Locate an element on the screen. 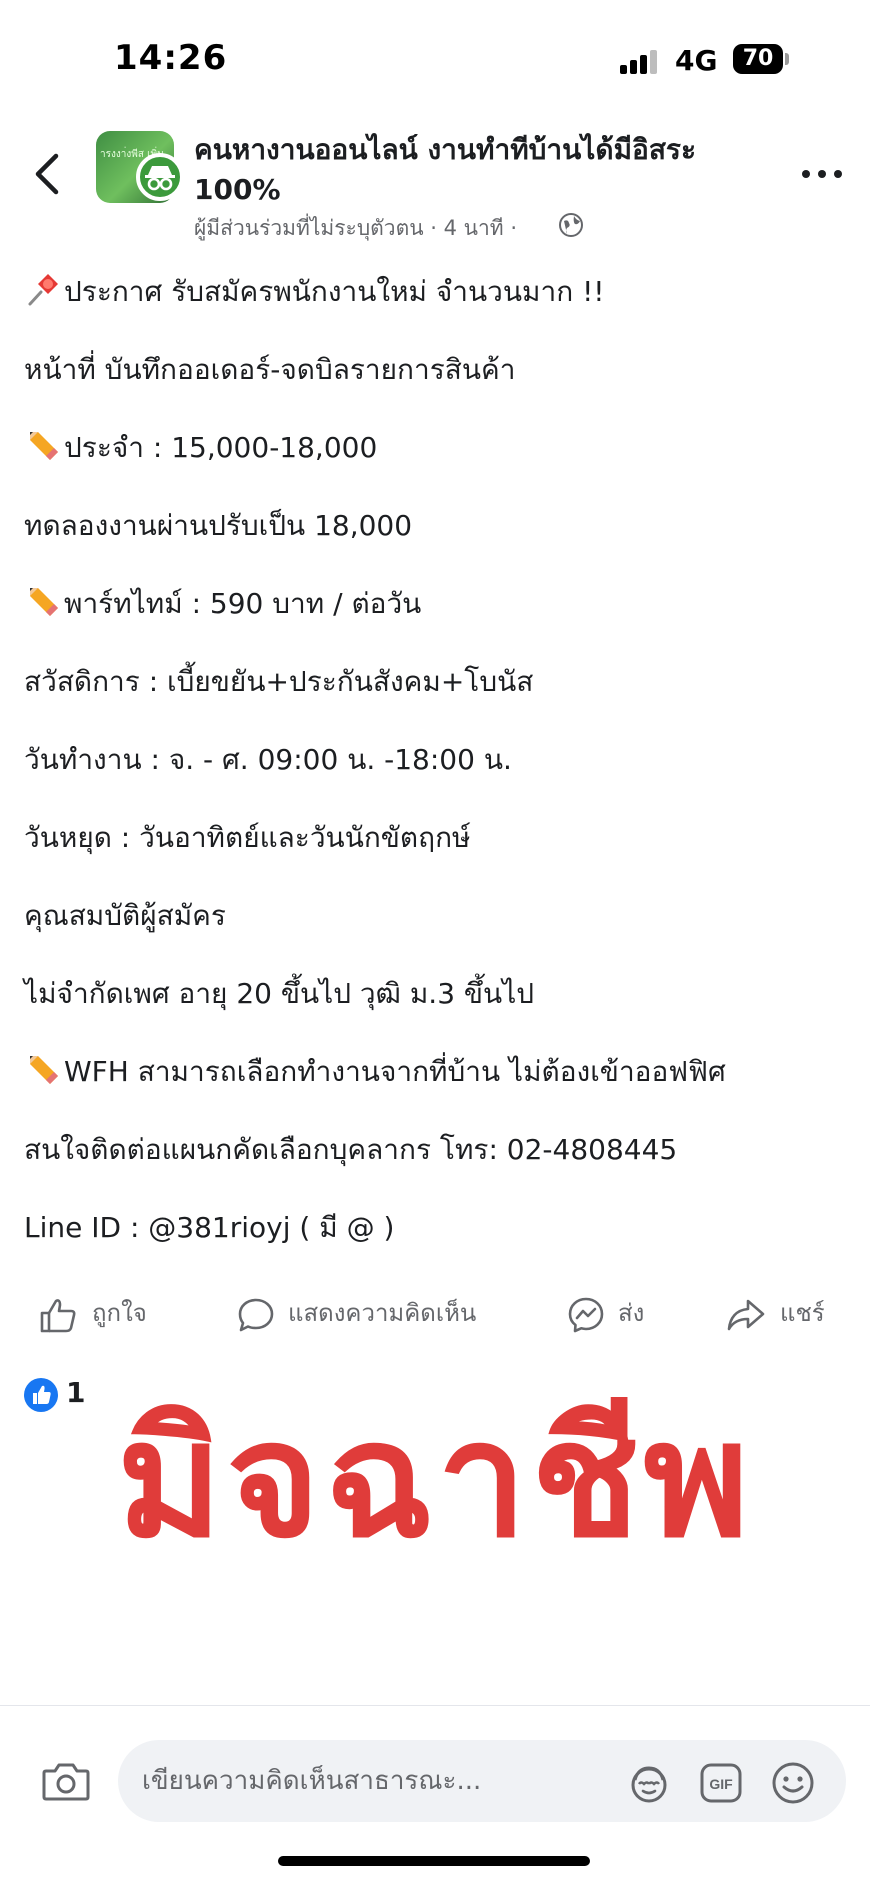  messenger-icon is located at coordinates (586, 1315).